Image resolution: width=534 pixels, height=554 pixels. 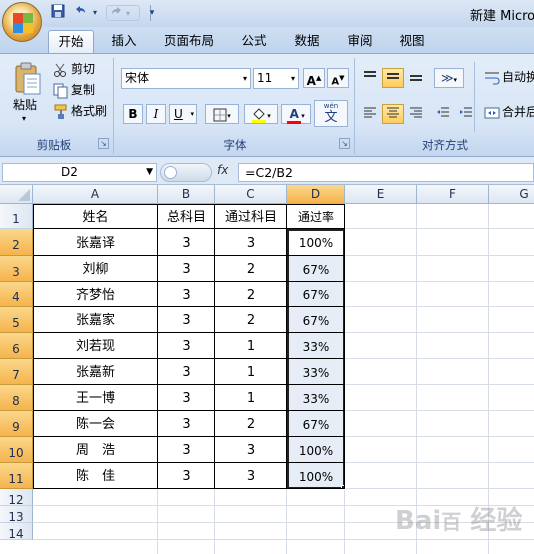 I want to click on table-cell: 周 浩, so click(x=95, y=450).